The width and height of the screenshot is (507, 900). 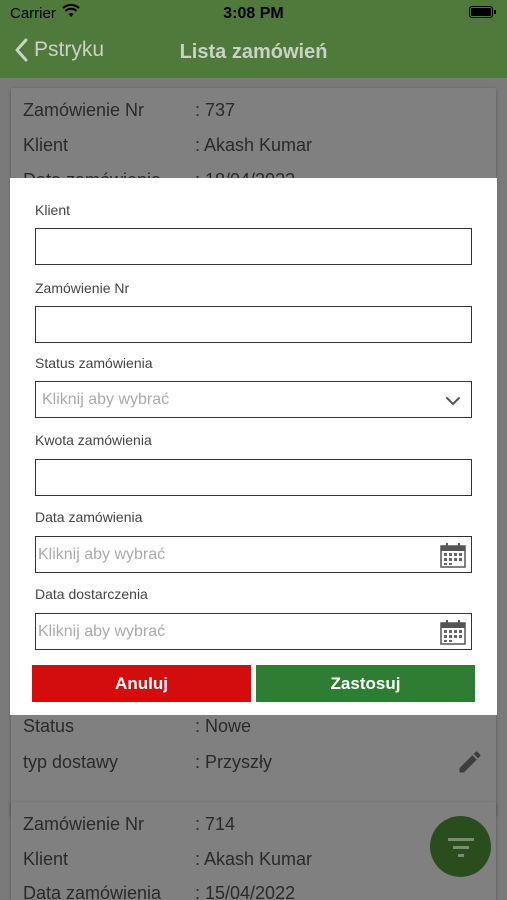 I want to click on status-label: Status zamówienia, so click(x=94, y=363).